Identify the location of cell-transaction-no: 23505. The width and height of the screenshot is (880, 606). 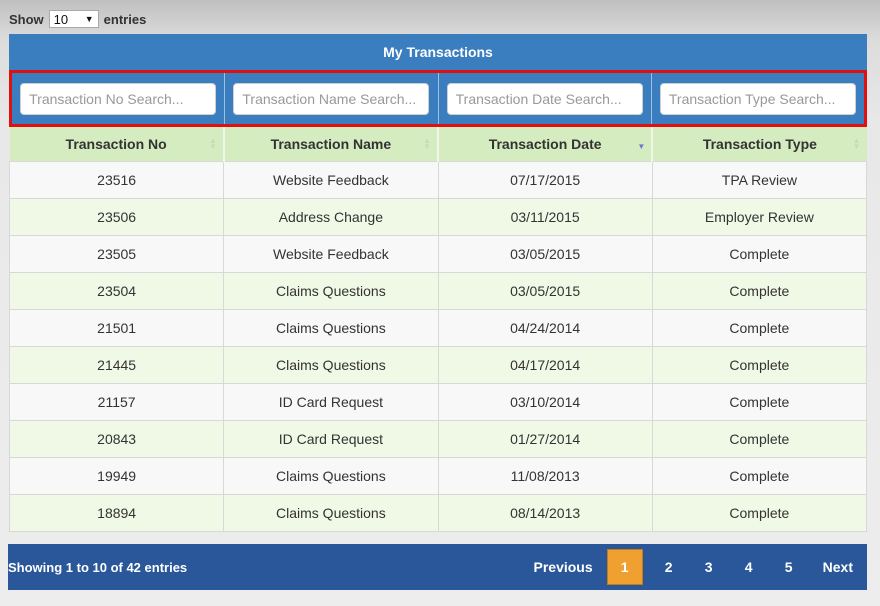
(116, 254).